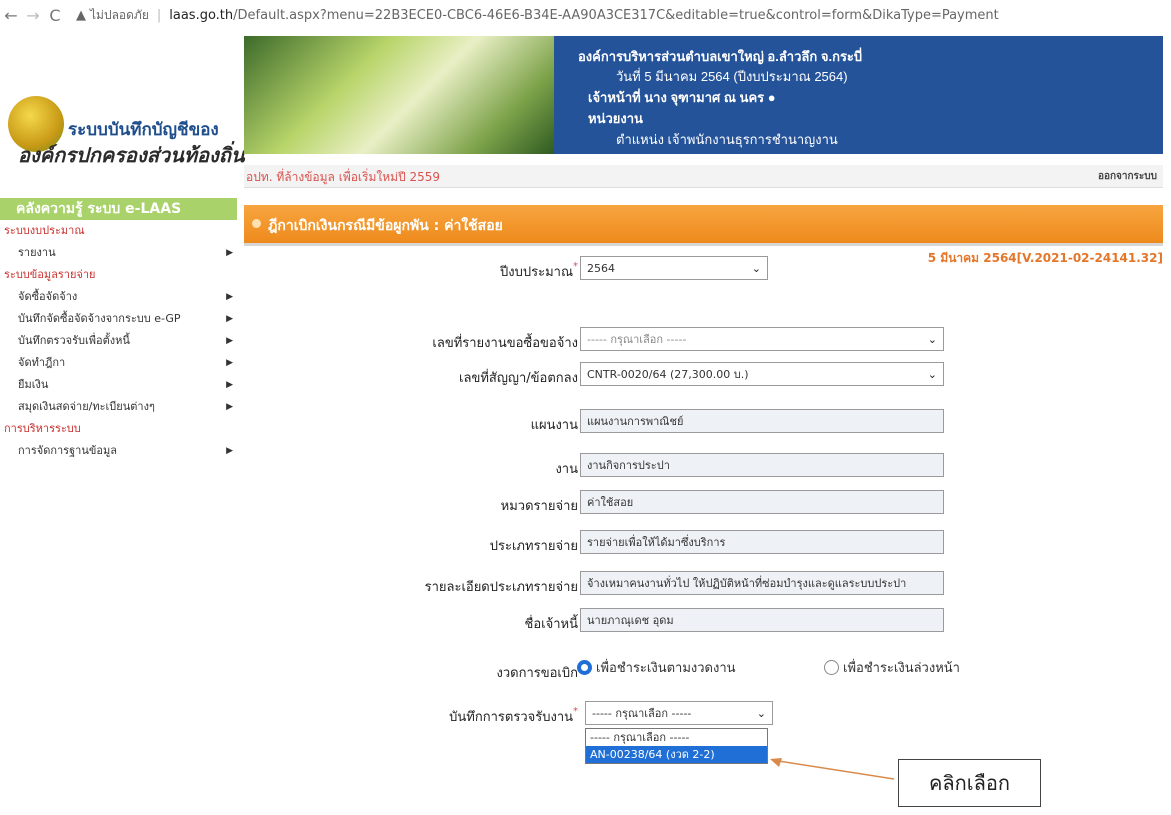 Image resolution: width=1171 pixels, height=815 pixels. Describe the element at coordinates (118, 209) in the screenshot. I see `kb-banner: คลังความรู้ ระบบ e-LAAS` at that location.